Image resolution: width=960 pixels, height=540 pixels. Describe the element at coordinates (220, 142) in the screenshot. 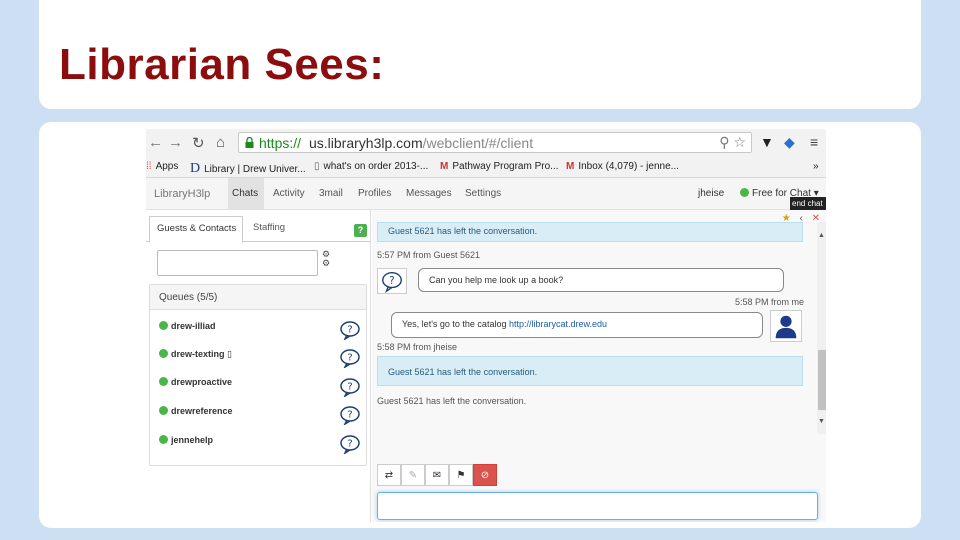

I see `home-icon: ⌂` at that location.